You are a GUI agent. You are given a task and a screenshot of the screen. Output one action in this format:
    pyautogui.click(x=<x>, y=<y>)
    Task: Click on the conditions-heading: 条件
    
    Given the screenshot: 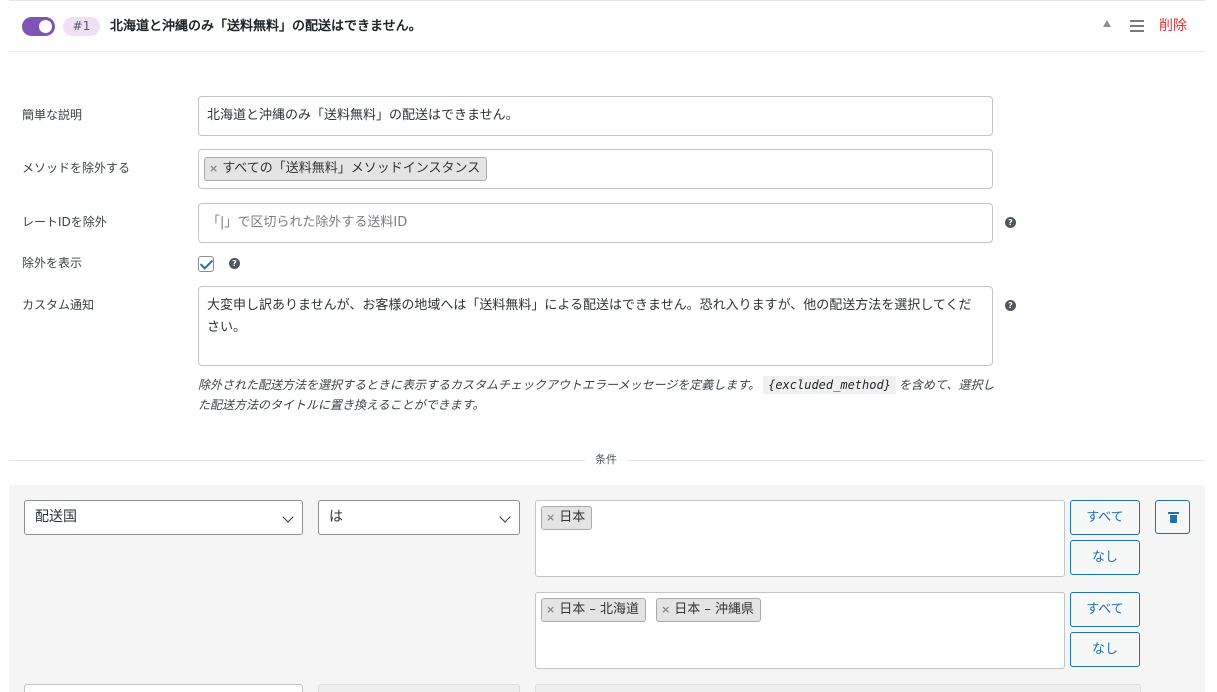 What is the action you would take?
    pyautogui.click(x=606, y=460)
    